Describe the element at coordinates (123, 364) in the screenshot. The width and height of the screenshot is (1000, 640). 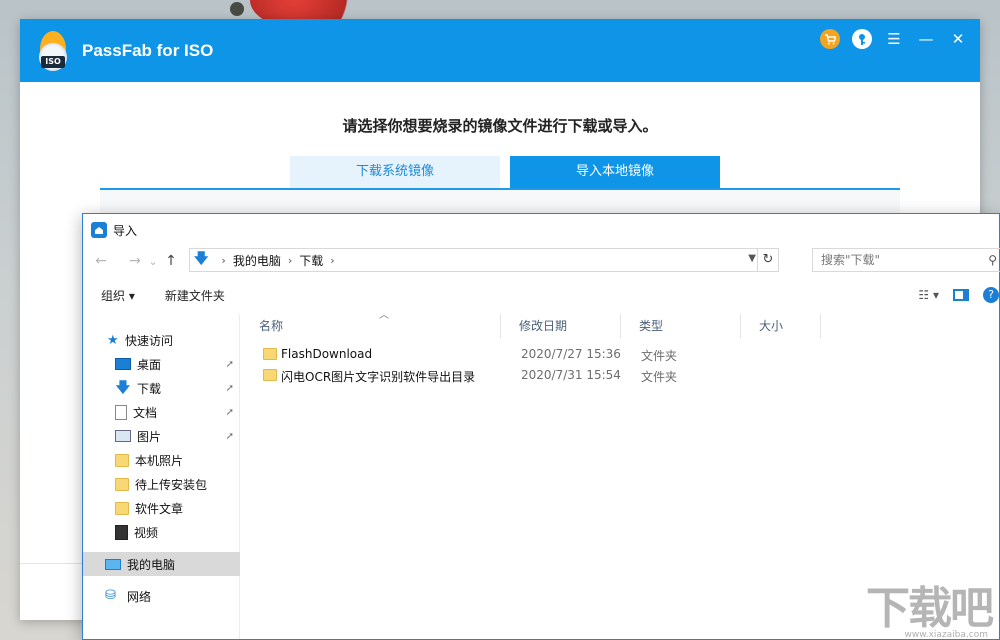
I see `desktop-icon` at that location.